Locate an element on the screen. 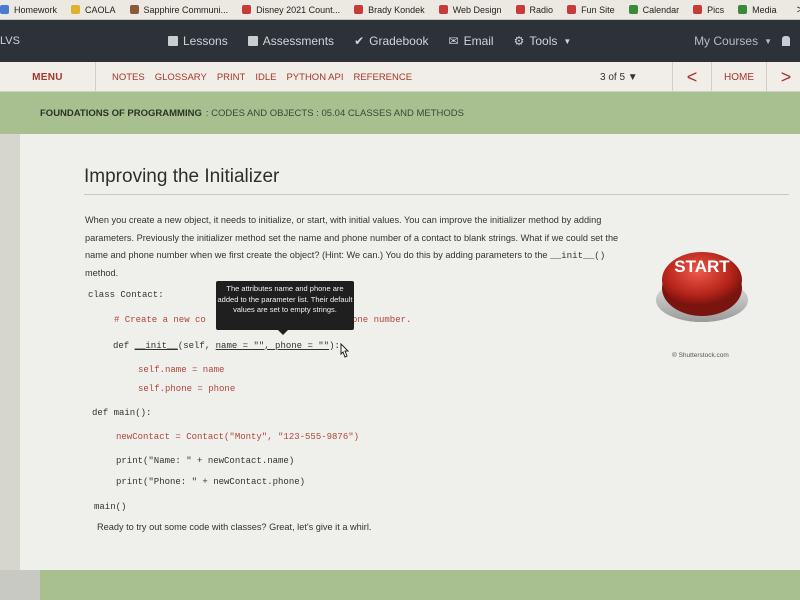  bookmark-item: Web Design is located at coordinates (470, 9).